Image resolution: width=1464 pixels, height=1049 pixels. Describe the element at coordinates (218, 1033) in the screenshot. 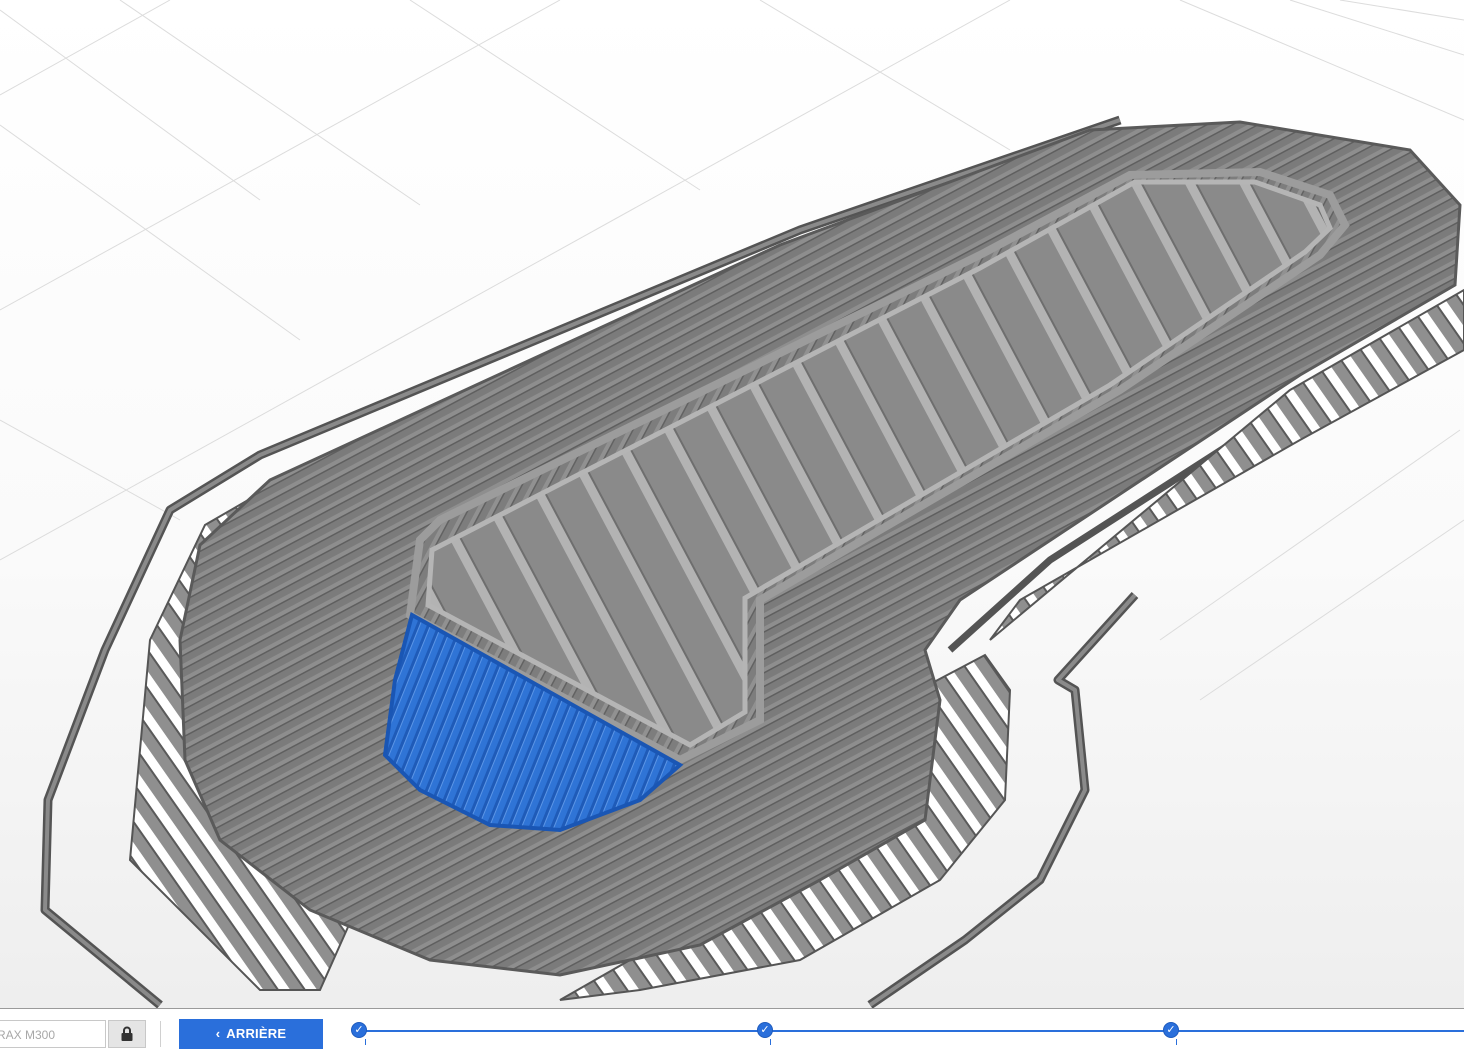

I see `chevron-left-icon: ‹` at that location.